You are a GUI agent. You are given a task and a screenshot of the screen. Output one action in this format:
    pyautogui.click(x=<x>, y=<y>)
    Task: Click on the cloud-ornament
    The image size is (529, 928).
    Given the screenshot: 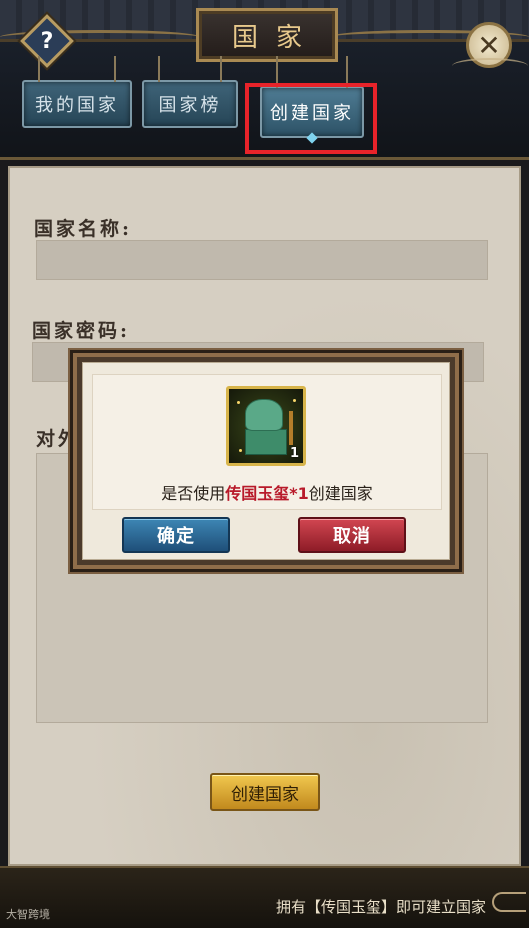 What is the action you would take?
    pyautogui.click(x=490, y=66)
    